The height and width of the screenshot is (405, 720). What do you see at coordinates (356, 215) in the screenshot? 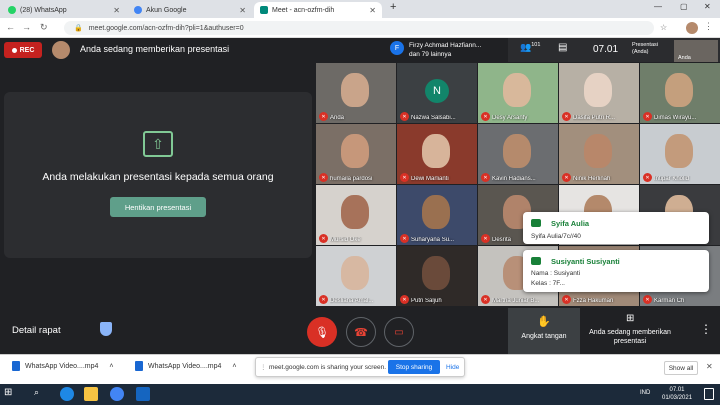
I see `participant-tile: ✕ Mursid Oke` at bounding box center [356, 215].